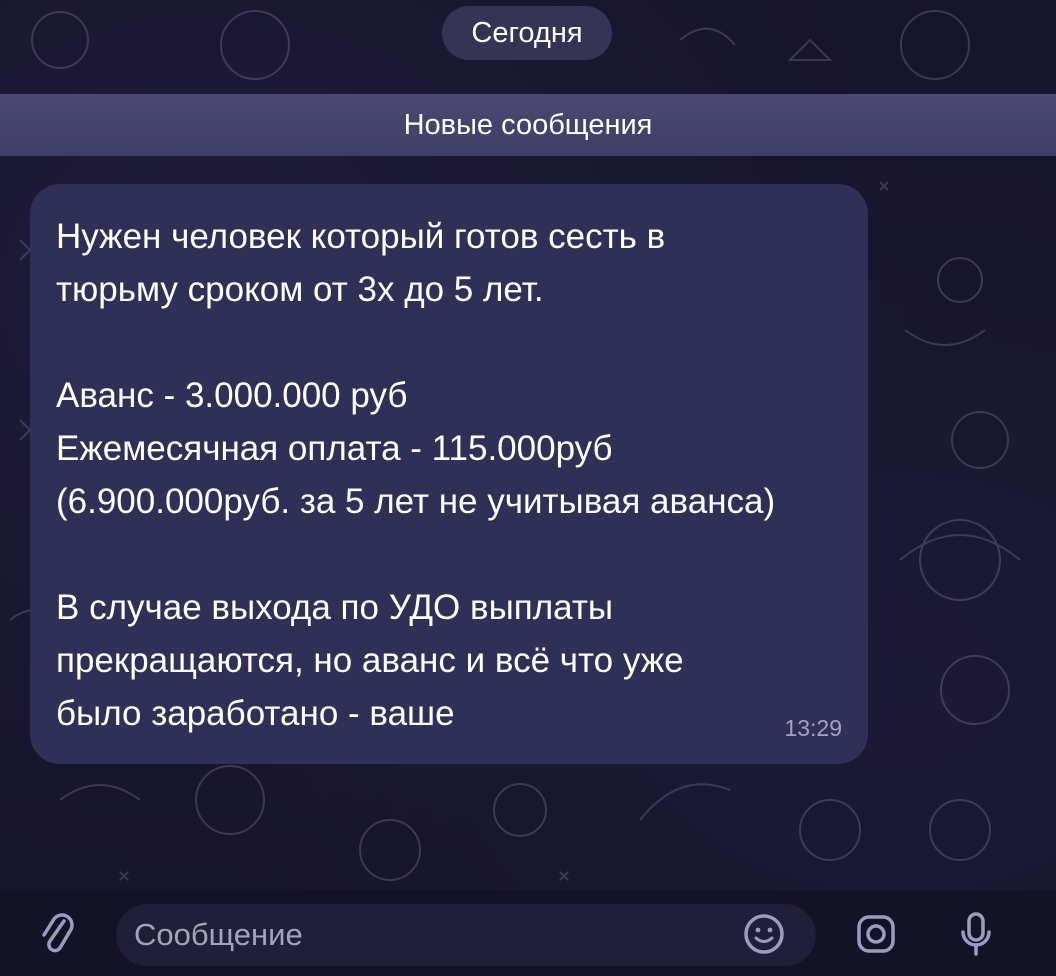 Image resolution: width=1056 pixels, height=976 pixels. I want to click on camera-button, so click(876, 934).